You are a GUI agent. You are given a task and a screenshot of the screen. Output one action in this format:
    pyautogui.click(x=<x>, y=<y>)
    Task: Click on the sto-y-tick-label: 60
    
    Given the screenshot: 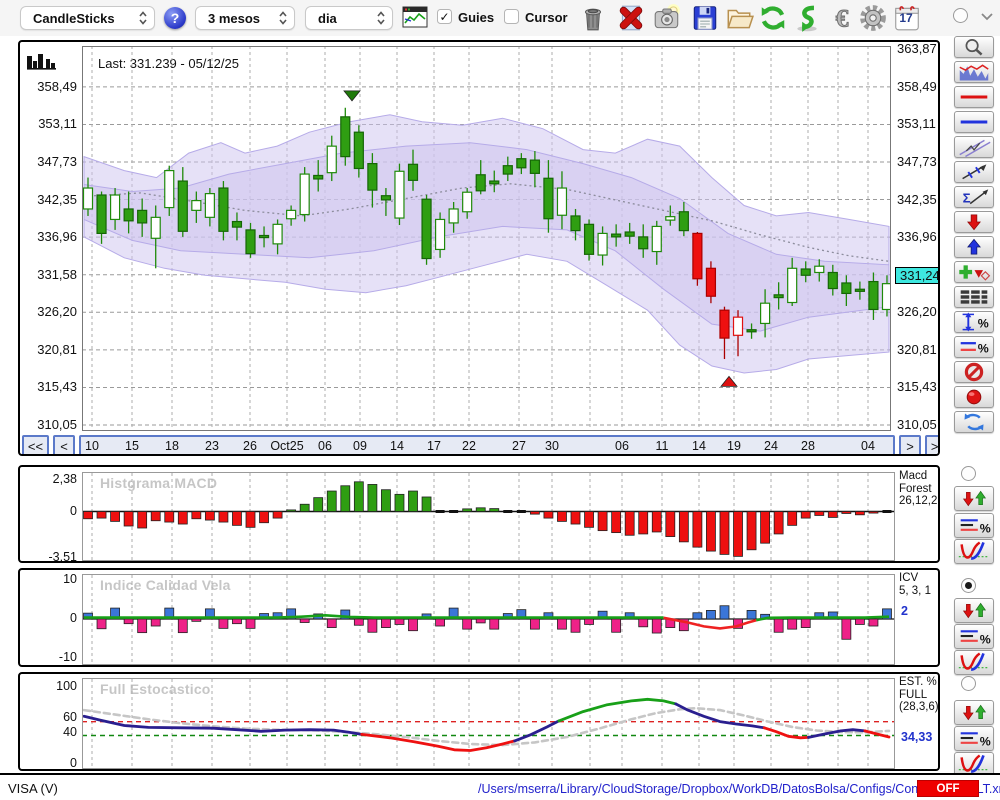 What is the action you would take?
    pyautogui.click(x=70, y=717)
    